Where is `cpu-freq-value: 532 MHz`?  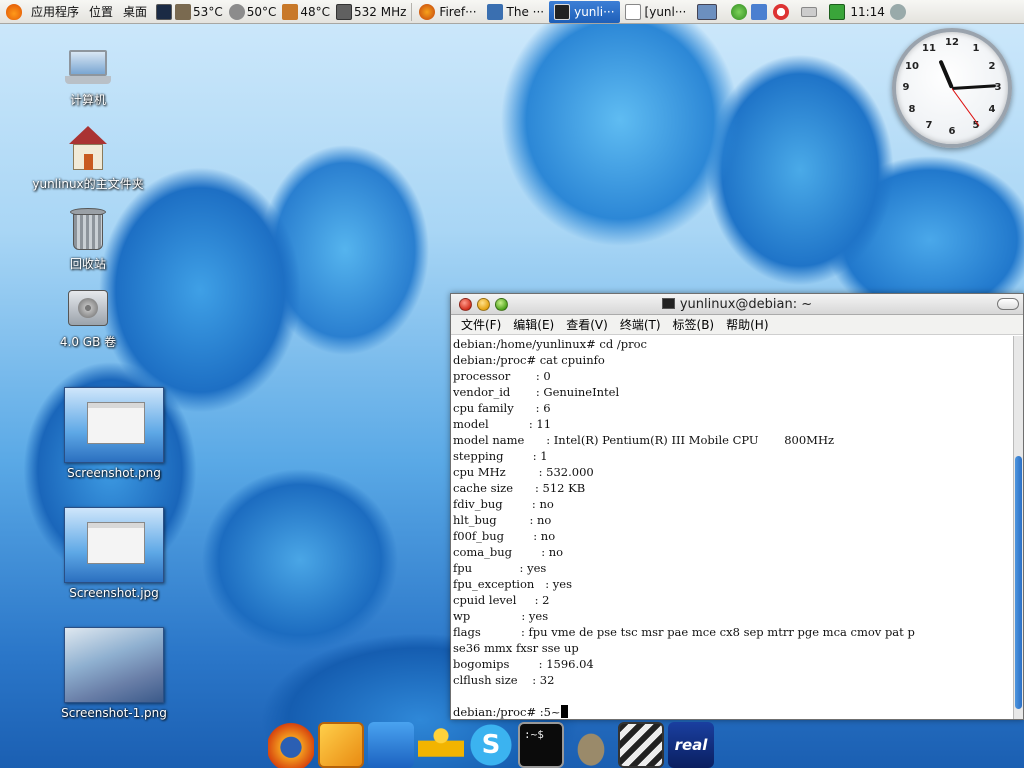
cpu-freq-value: 532 MHz is located at coordinates (380, 11).